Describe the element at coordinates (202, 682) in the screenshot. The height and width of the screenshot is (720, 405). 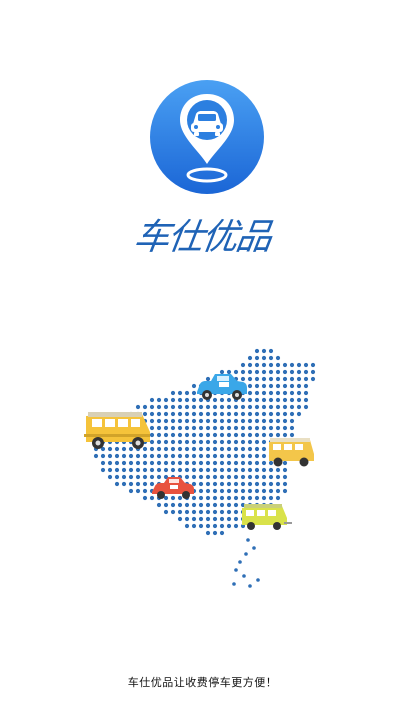
I see `slogan-text: 车仕优品让收费停车更方便！` at that location.